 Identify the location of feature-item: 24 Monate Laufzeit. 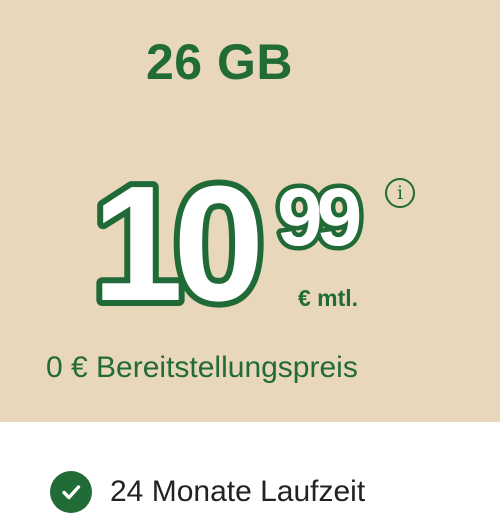
(207, 492).